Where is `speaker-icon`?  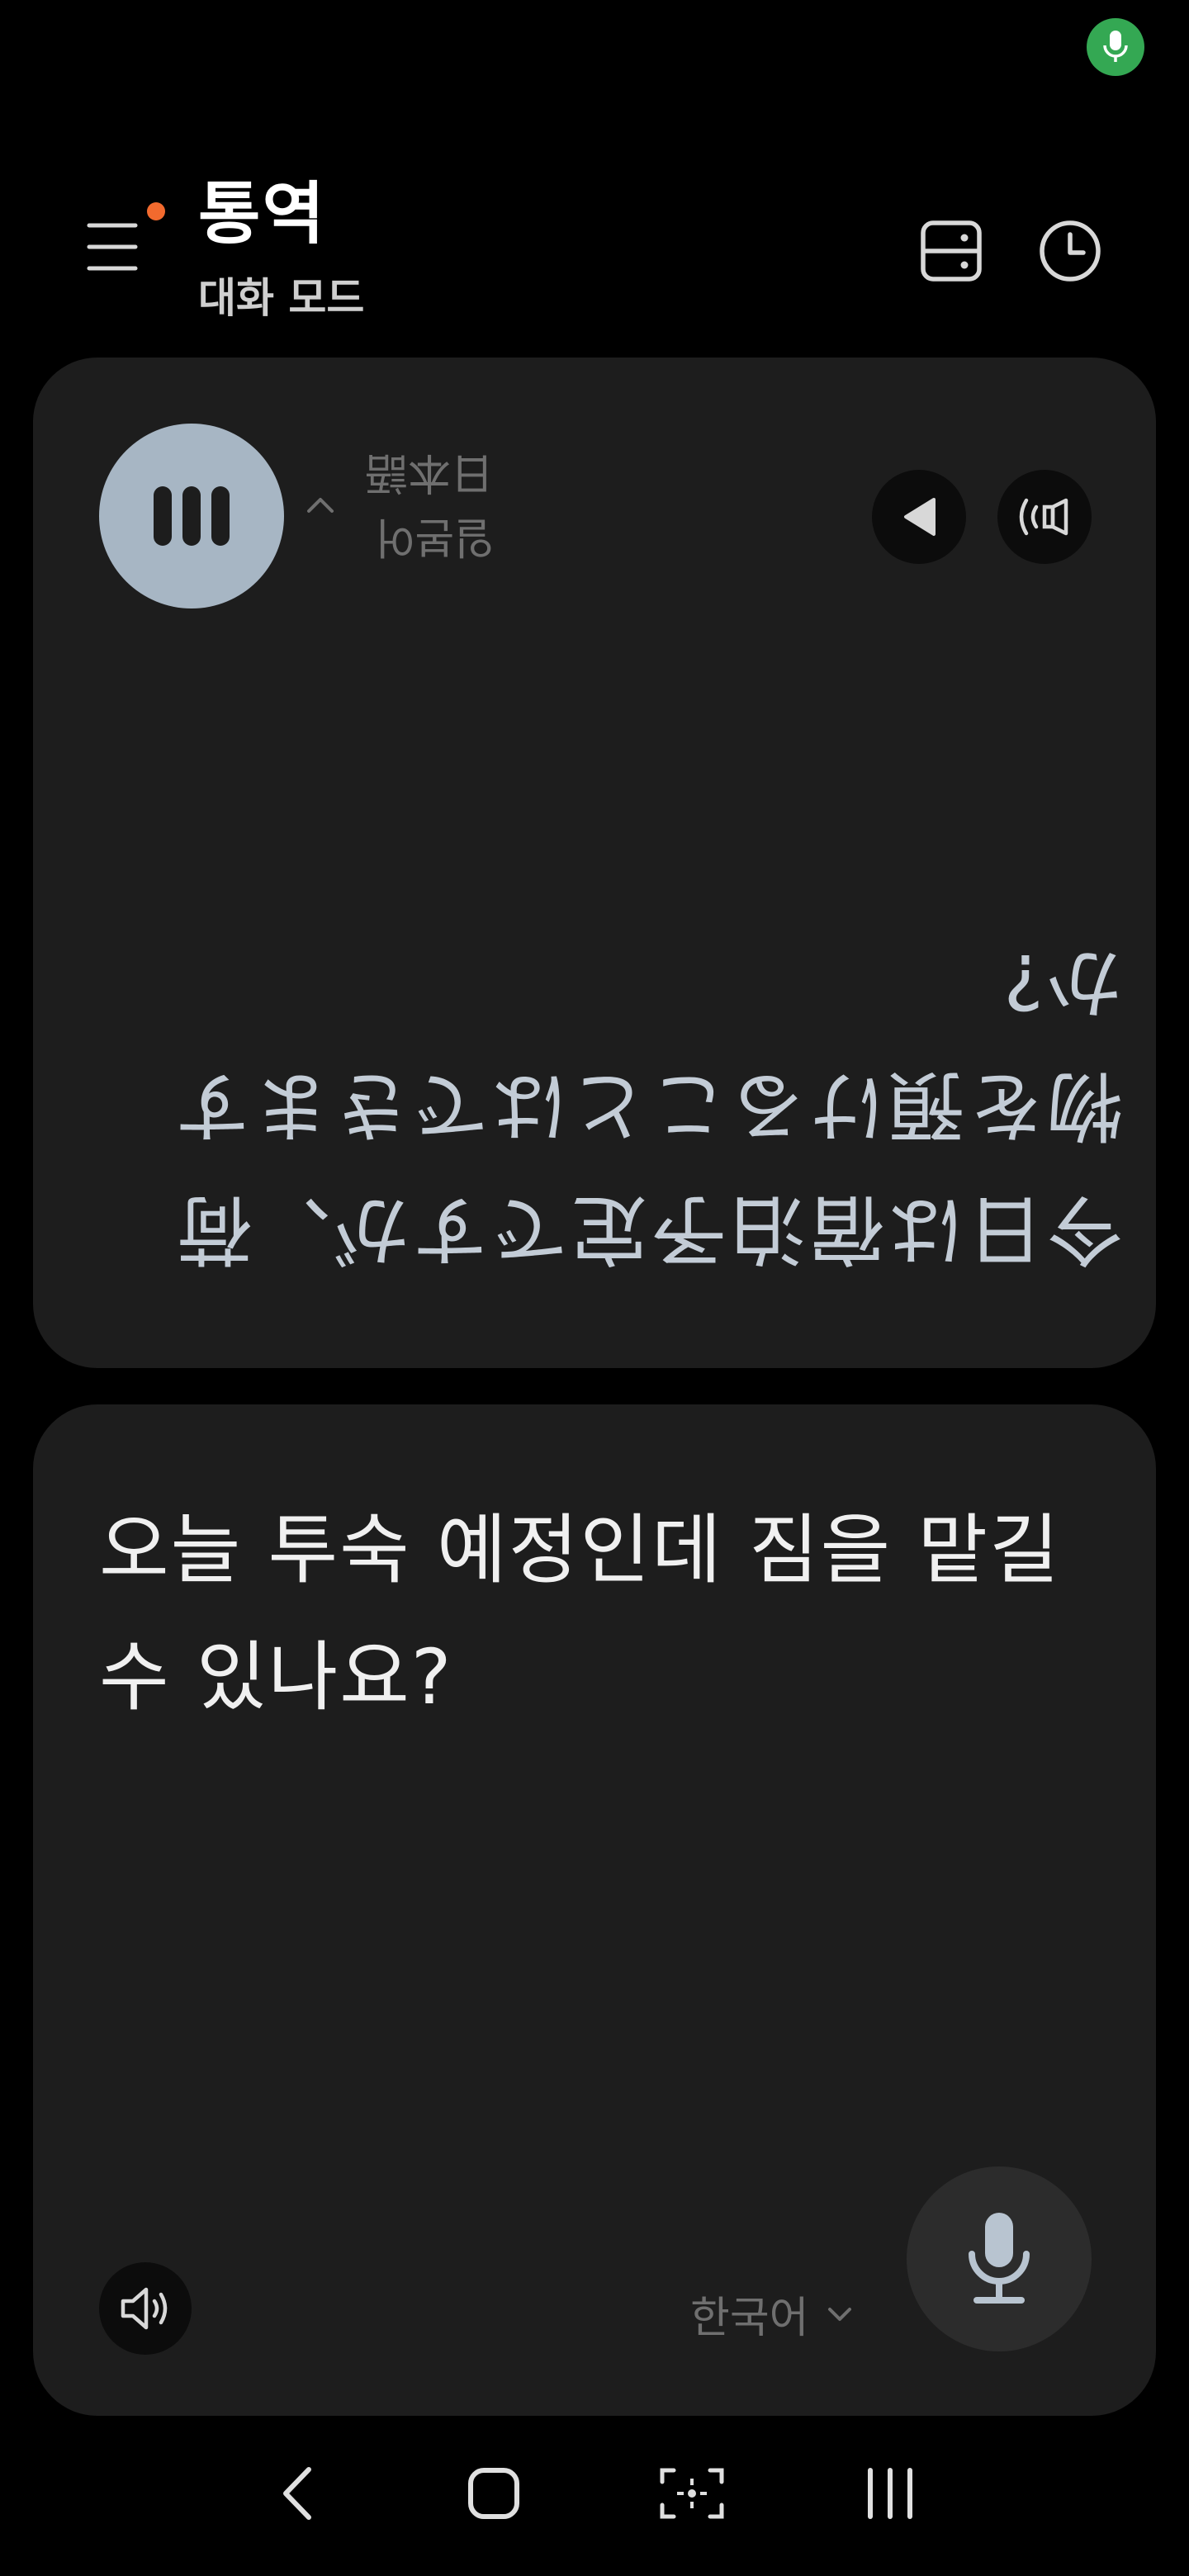 speaker-icon is located at coordinates (144, 2308).